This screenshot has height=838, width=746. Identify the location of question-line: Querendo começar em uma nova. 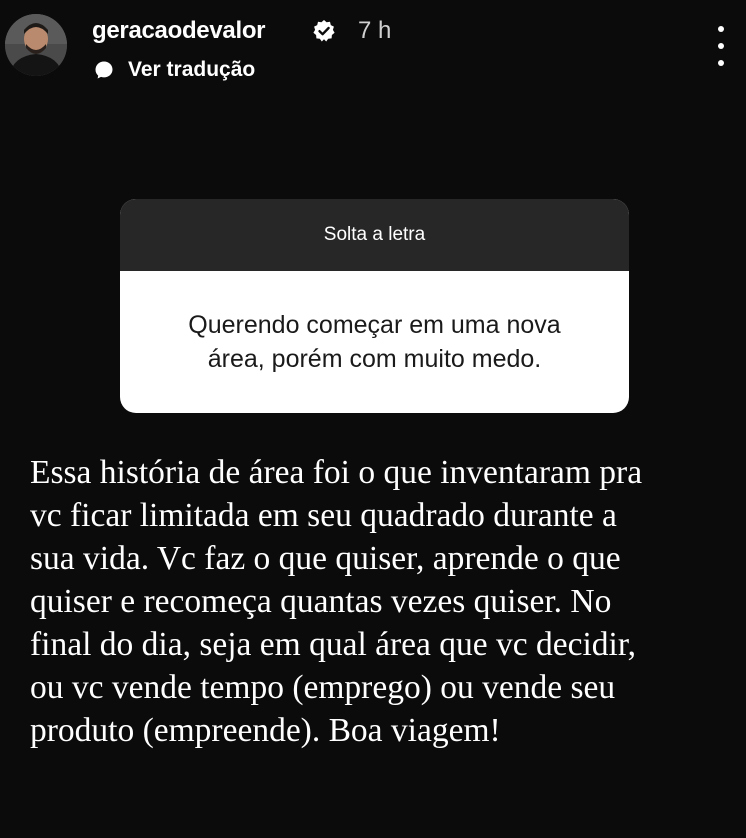
(374, 325).